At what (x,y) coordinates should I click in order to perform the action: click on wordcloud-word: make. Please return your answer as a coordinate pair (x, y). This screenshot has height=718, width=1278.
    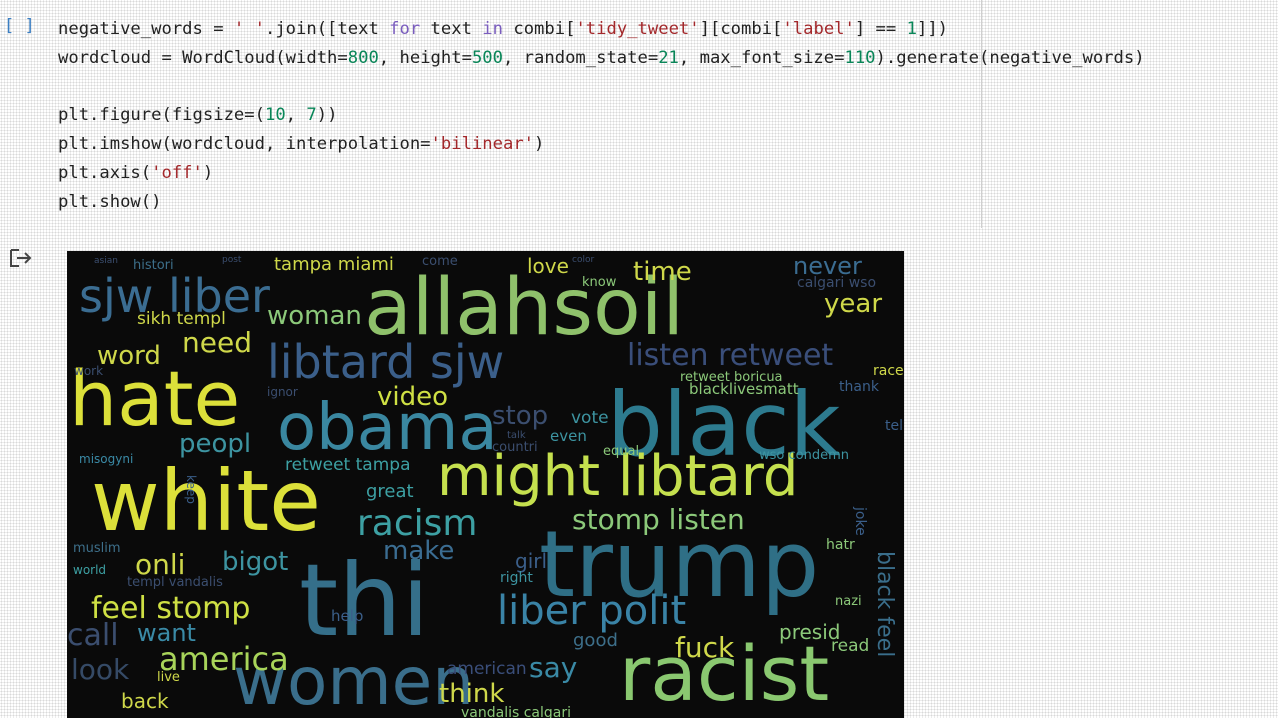
    Looking at the image, I should click on (419, 551).